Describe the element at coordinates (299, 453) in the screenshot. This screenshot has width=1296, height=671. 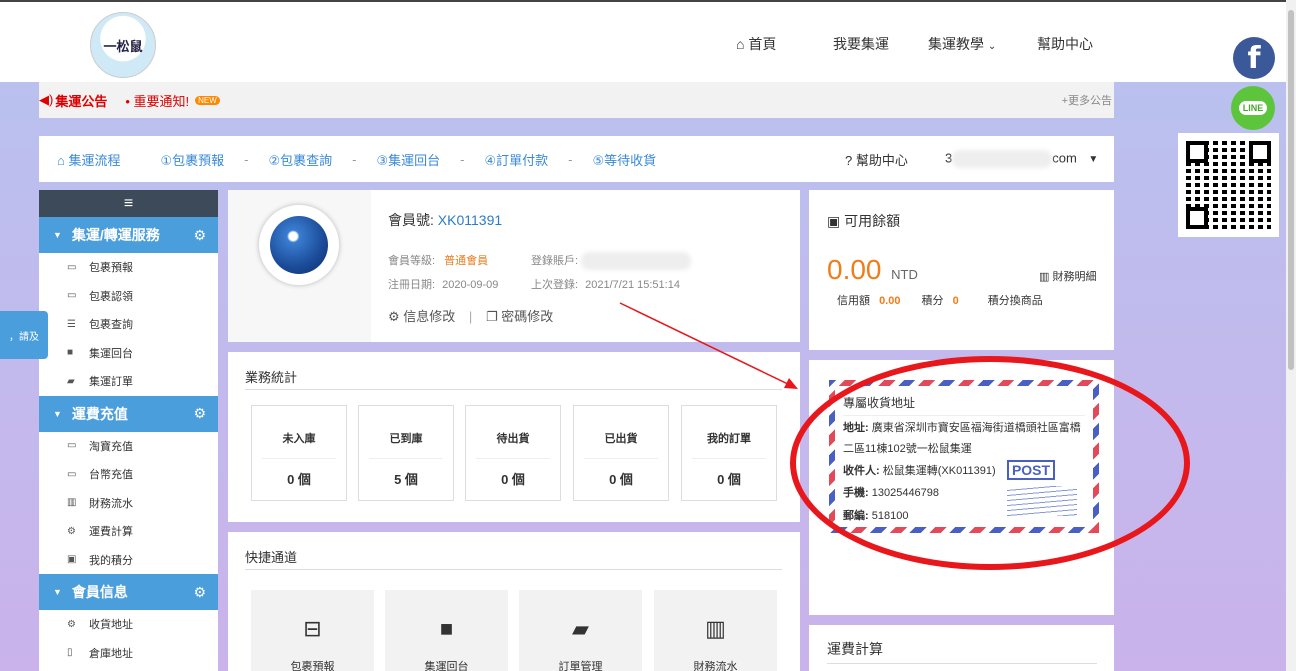
I see `stat-card: 未入庫 0 個` at that location.